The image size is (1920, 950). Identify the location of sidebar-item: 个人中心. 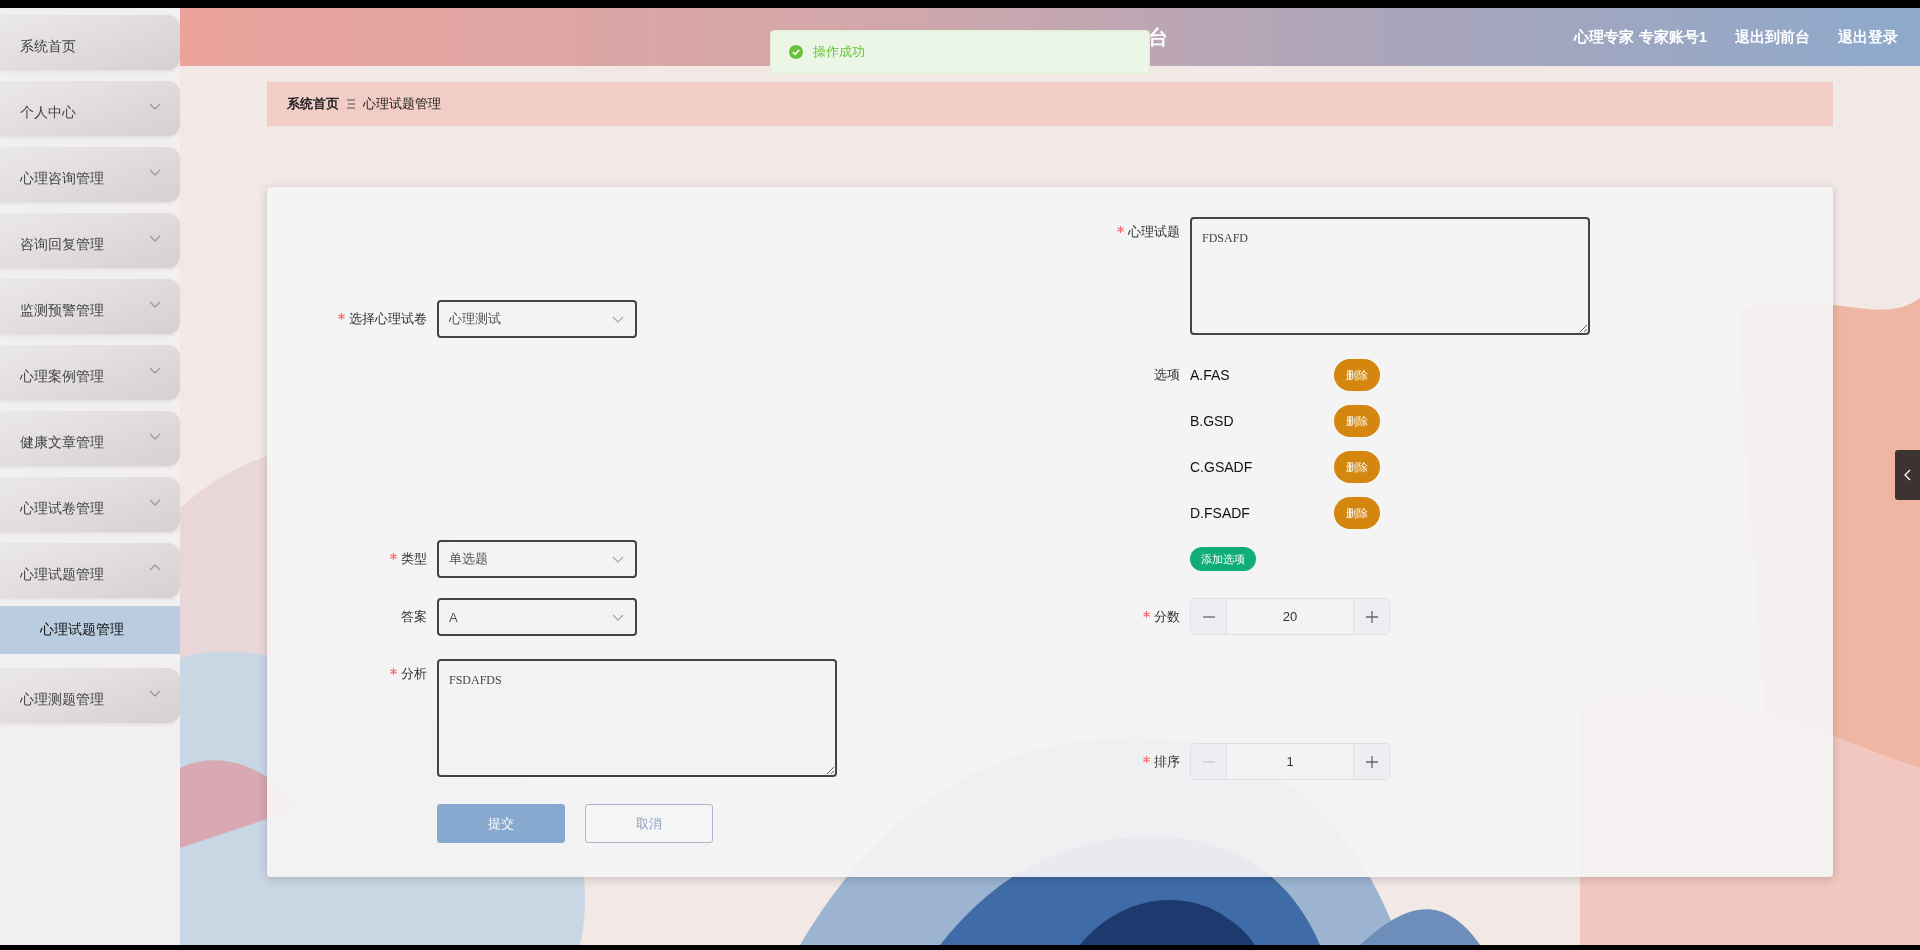
(90, 108).